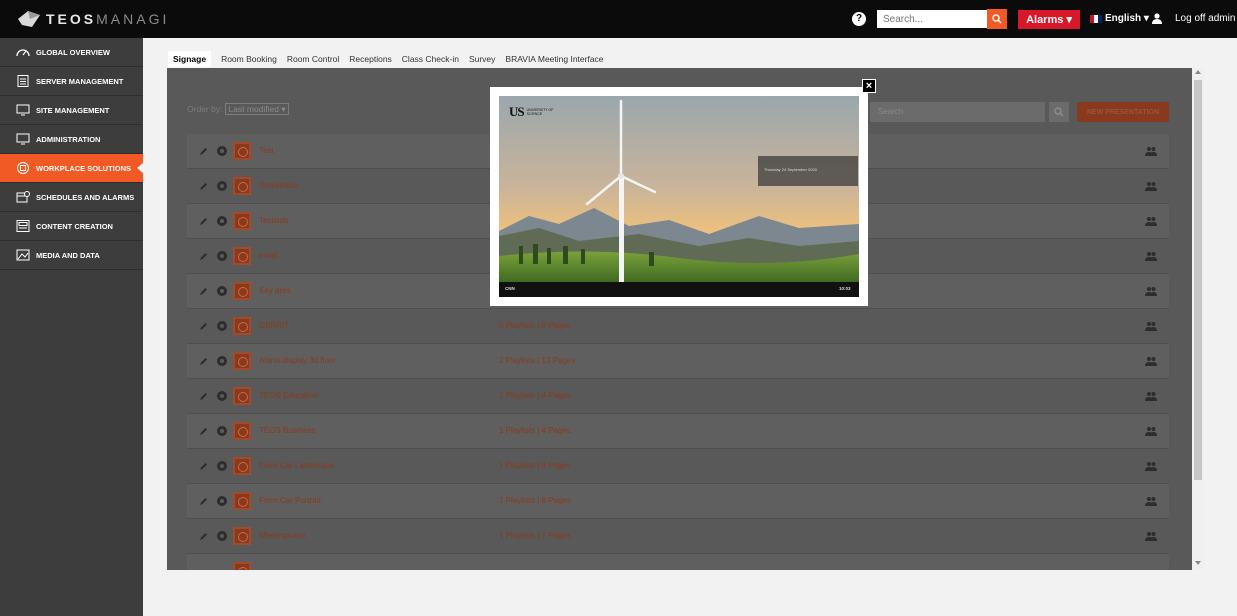 This screenshot has height=616, width=1237. I want to click on help-icon: ?, so click(859, 19).